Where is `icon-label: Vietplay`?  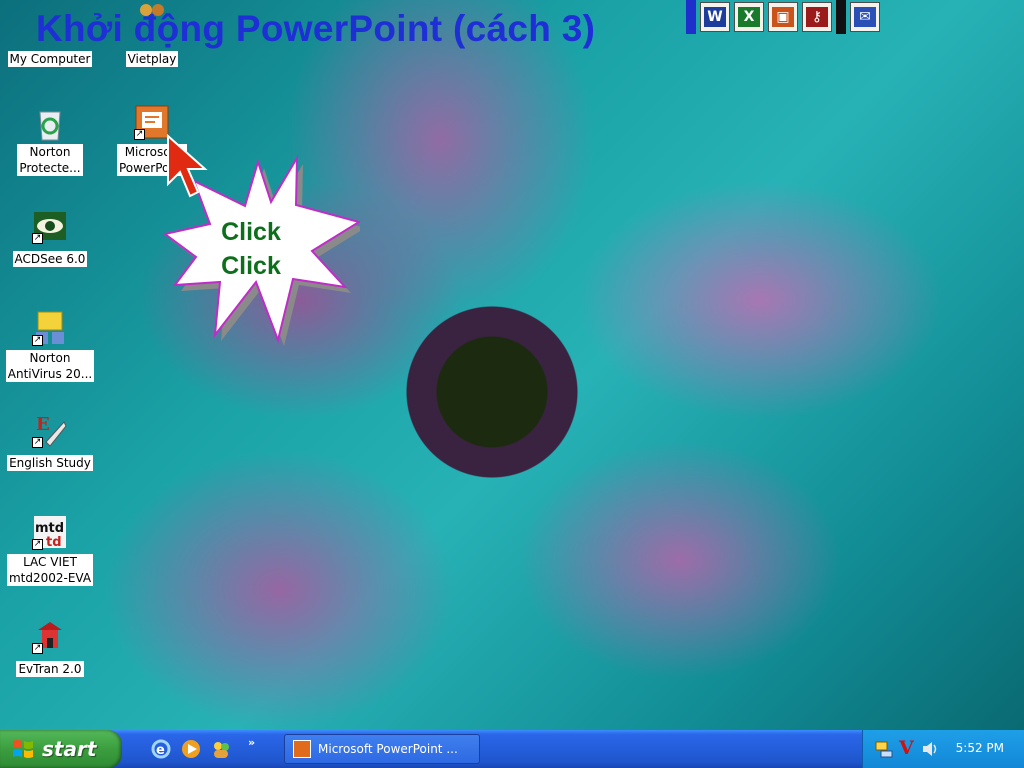 icon-label: Vietplay is located at coordinates (152, 59).